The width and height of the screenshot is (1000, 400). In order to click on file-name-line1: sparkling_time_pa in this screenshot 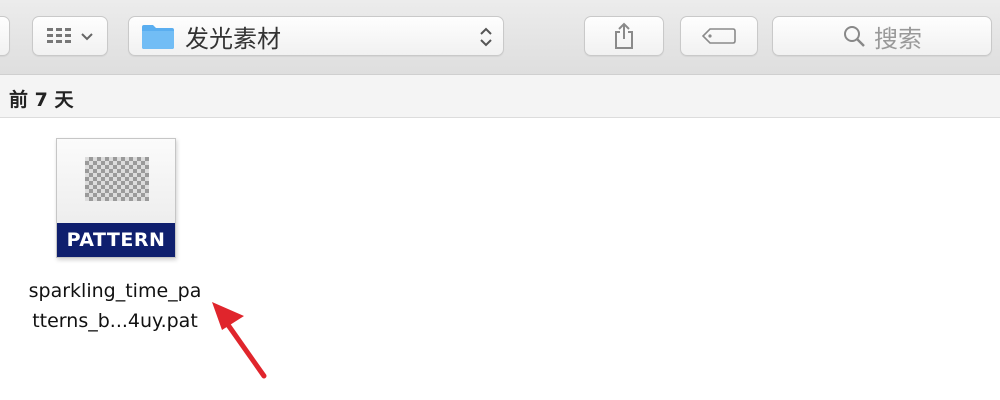, I will do `click(115, 291)`.